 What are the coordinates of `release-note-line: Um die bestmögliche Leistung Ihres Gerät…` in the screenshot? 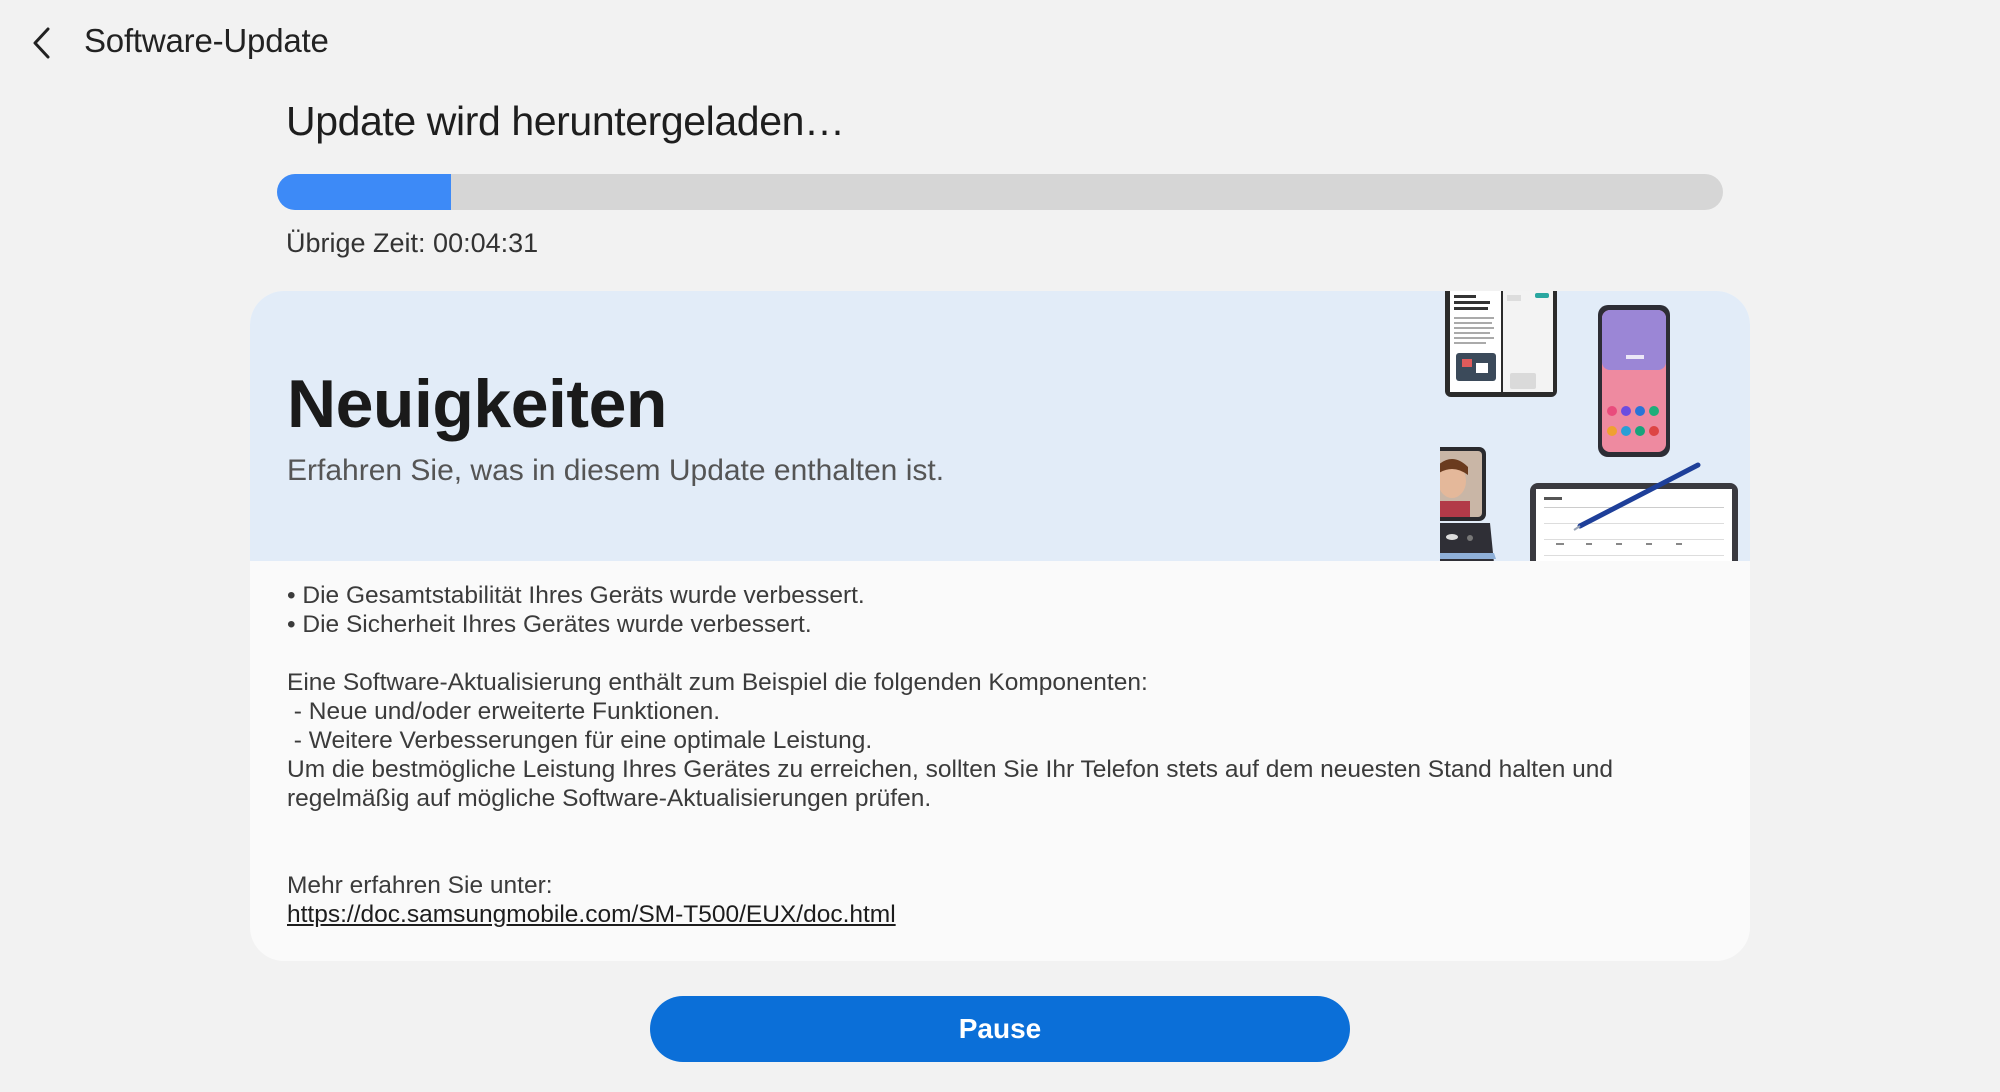 It's located at (950, 769).